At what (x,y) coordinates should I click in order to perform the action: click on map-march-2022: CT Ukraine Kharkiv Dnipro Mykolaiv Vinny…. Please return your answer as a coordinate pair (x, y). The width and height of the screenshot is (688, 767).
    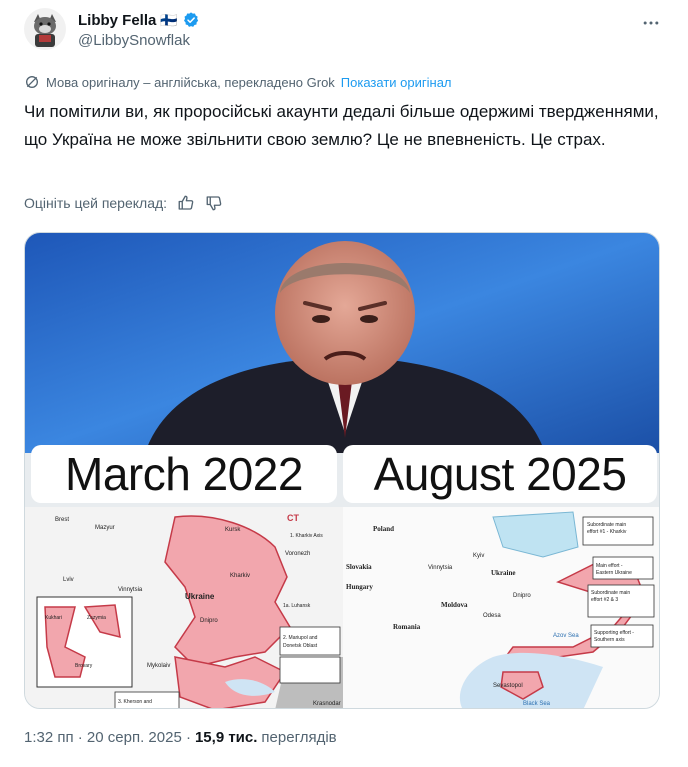
    Looking at the image, I should click on (184, 607).